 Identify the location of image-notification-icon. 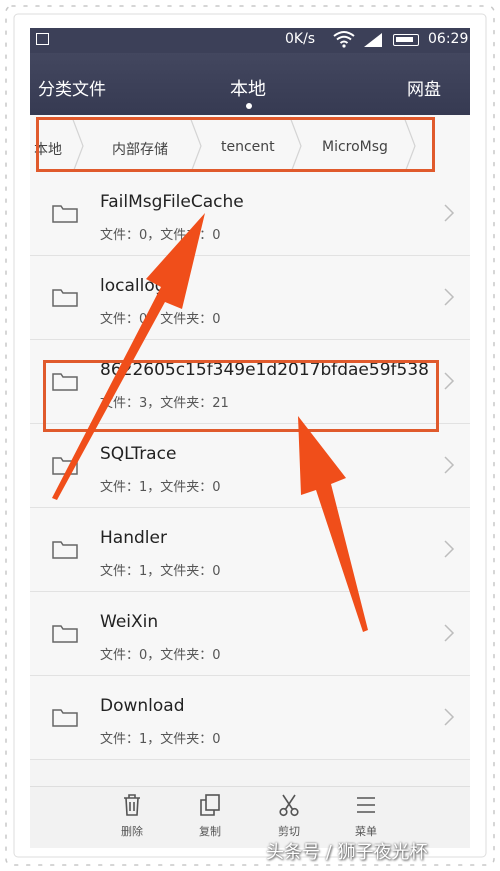
(42, 39).